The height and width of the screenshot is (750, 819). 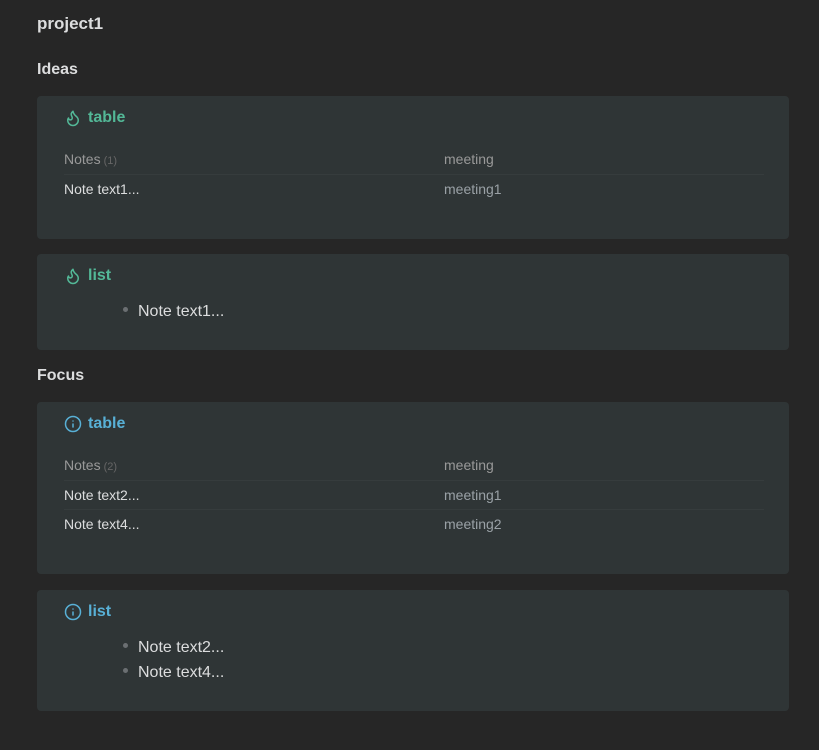 I want to click on ideas-table-header: Notes (1) meeting, so click(x=414, y=162).